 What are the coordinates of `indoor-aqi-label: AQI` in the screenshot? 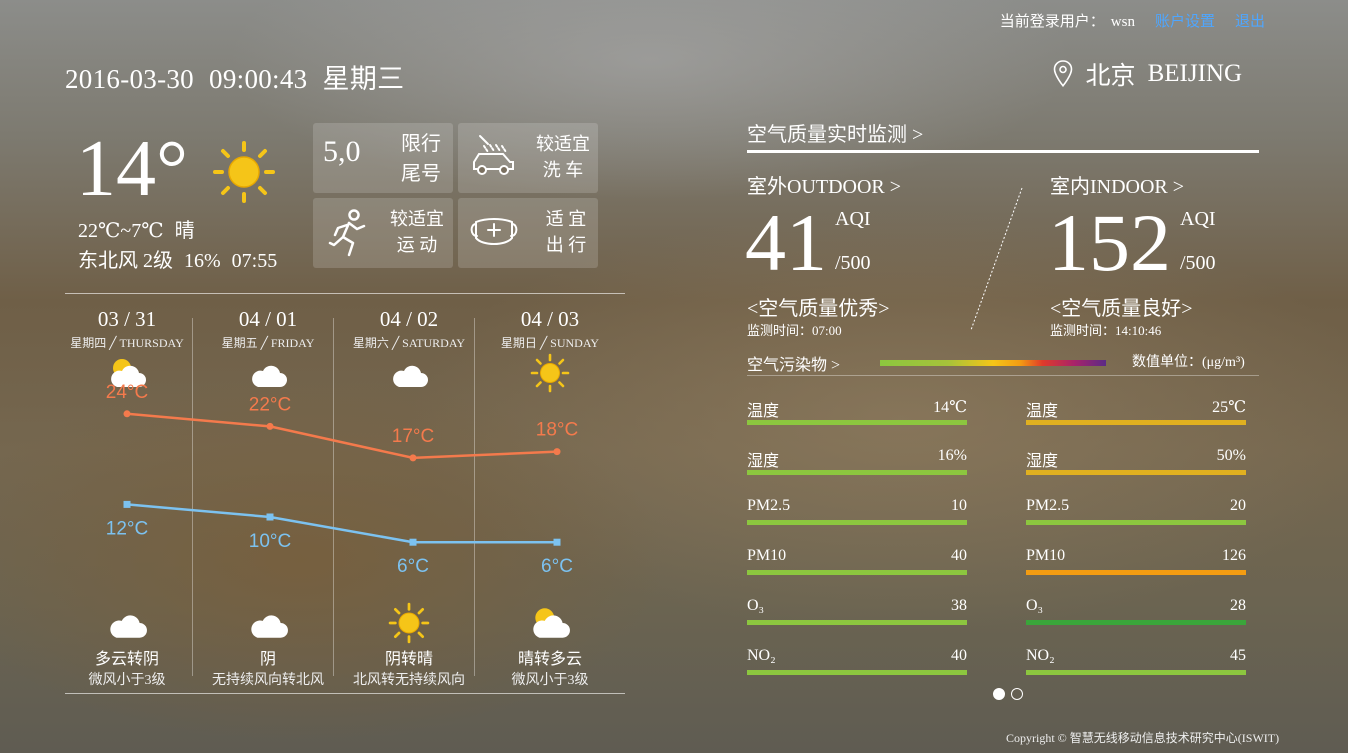 It's located at (1198, 219).